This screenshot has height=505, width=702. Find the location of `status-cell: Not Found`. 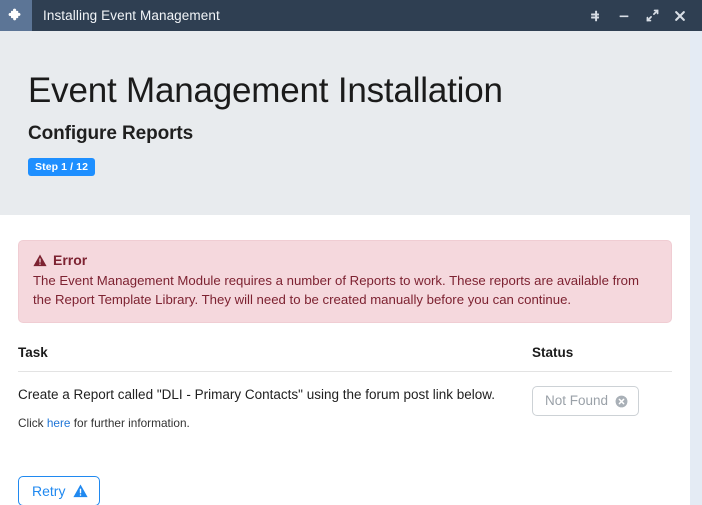

status-cell: Not Found is located at coordinates (600, 407).